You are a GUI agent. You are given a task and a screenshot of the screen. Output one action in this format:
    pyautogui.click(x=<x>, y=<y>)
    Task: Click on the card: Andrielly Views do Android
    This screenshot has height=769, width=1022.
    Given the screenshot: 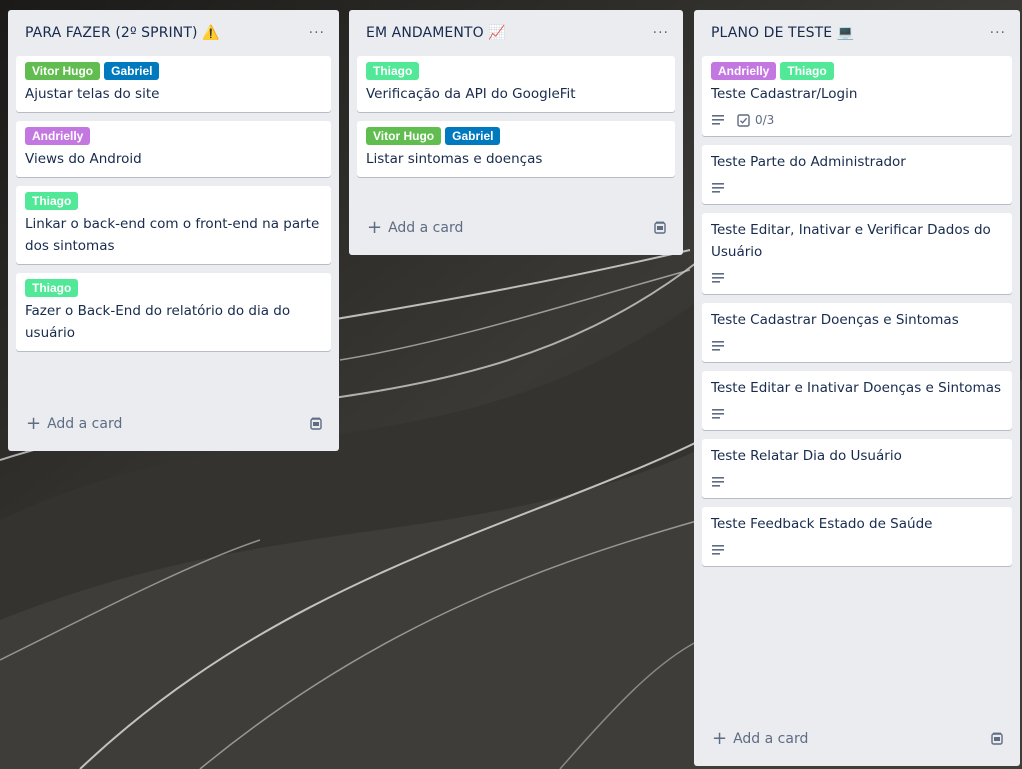 What is the action you would take?
    pyautogui.click(x=173, y=149)
    